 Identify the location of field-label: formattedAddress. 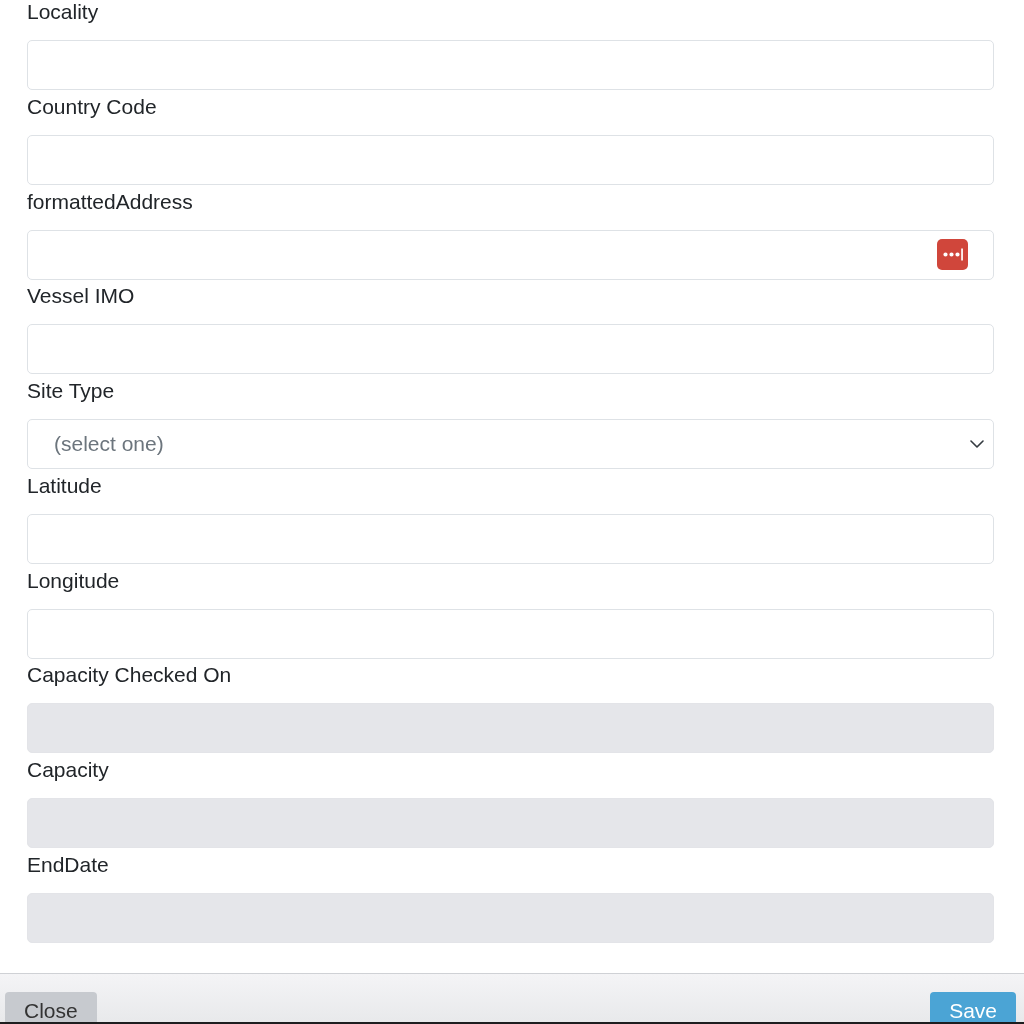
(110, 201).